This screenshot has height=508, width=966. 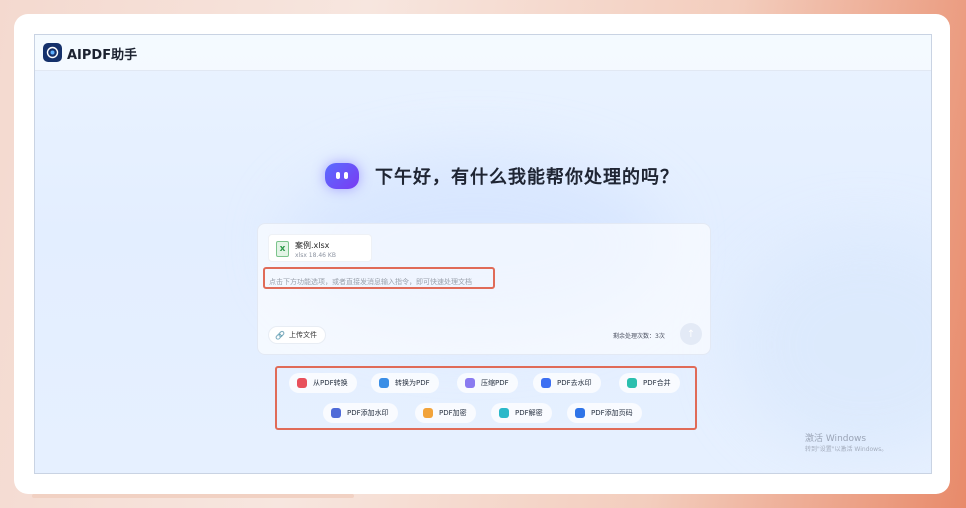 I want to click on prompt-input, so click(x=379, y=282).